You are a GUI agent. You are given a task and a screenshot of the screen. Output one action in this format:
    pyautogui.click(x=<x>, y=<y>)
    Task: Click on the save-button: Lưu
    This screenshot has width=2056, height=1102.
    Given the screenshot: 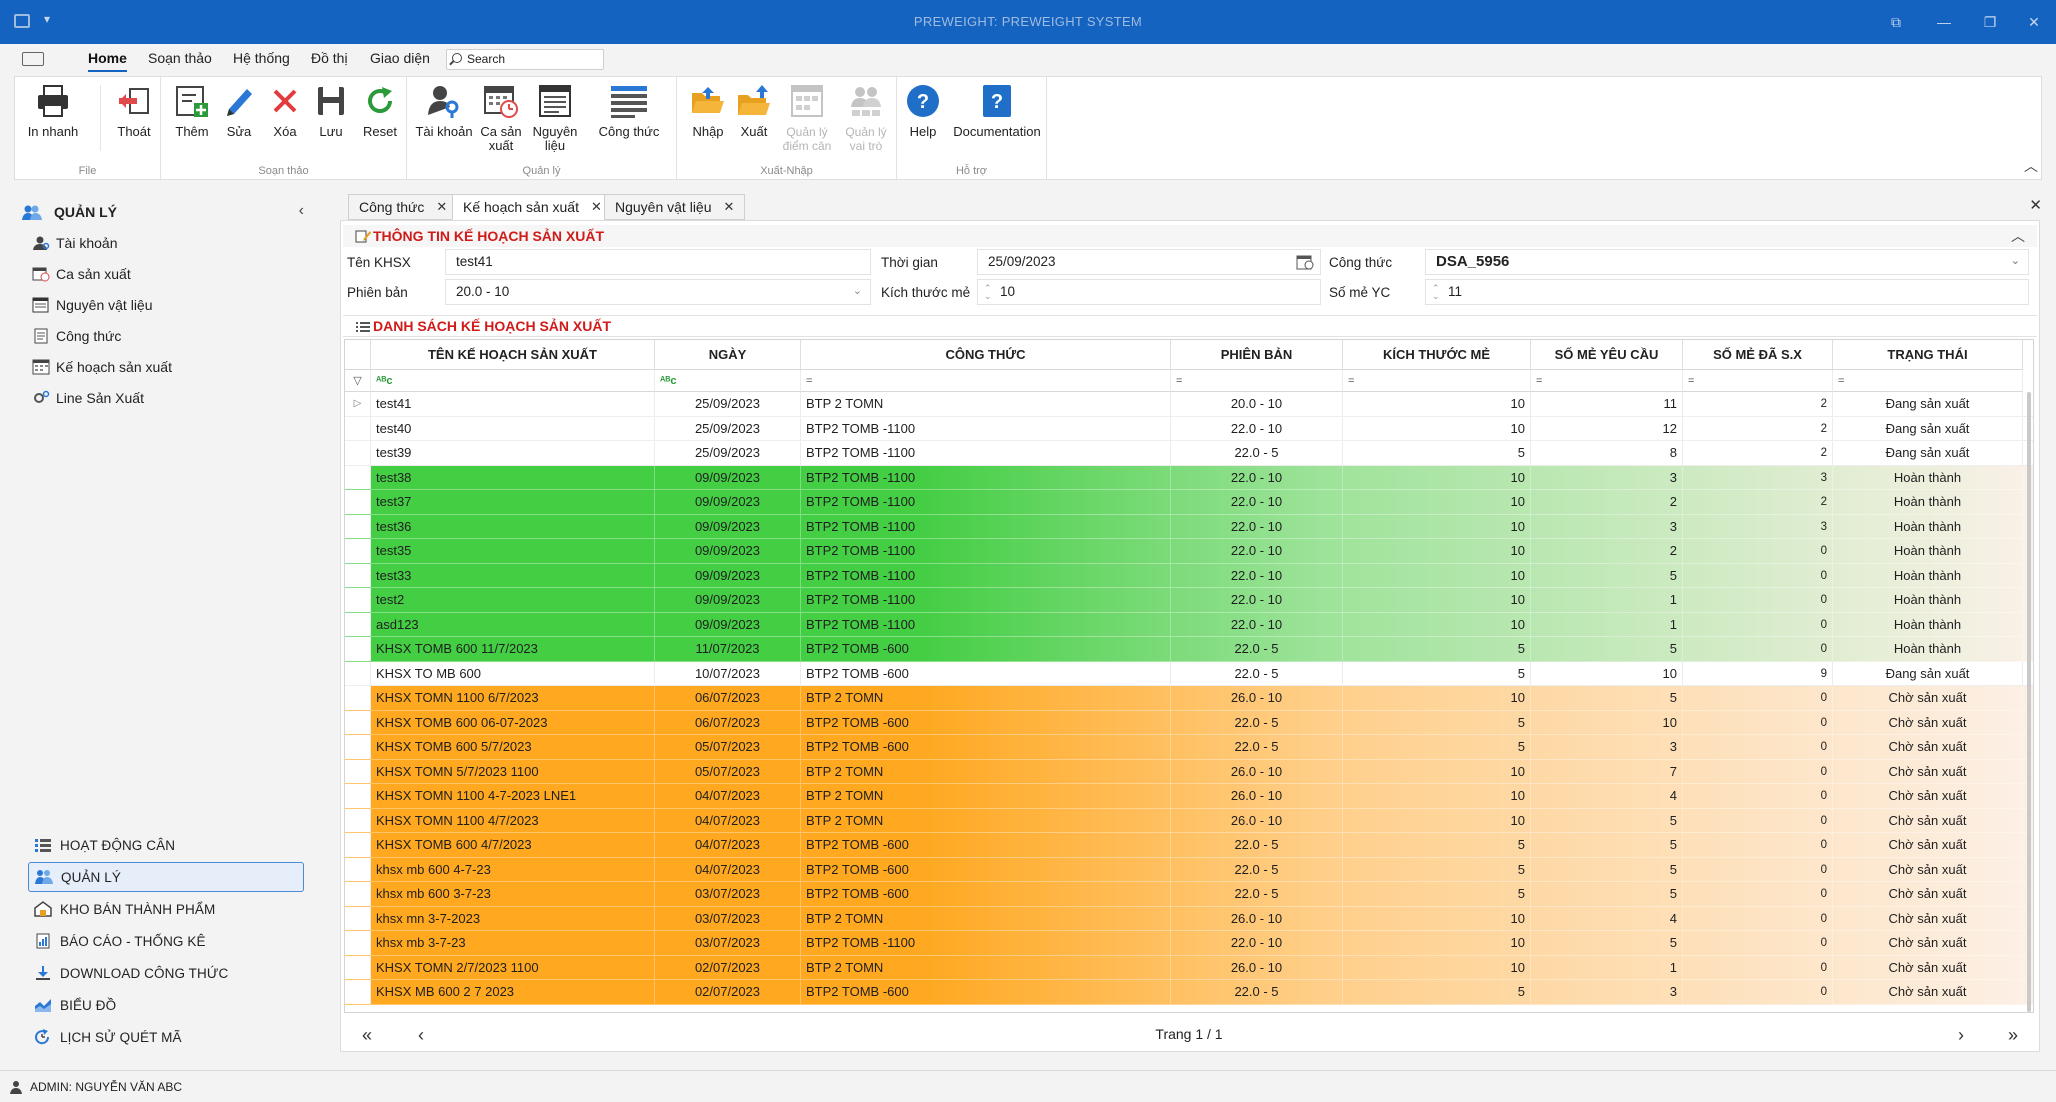 What is the action you would take?
    pyautogui.click(x=331, y=110)
    